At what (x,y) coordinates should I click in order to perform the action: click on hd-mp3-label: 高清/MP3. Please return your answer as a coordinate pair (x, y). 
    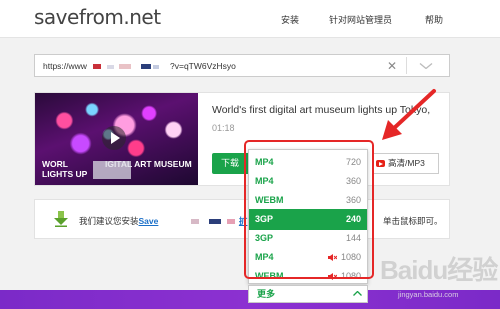
    Looking at the image, I should click on (406, 163).